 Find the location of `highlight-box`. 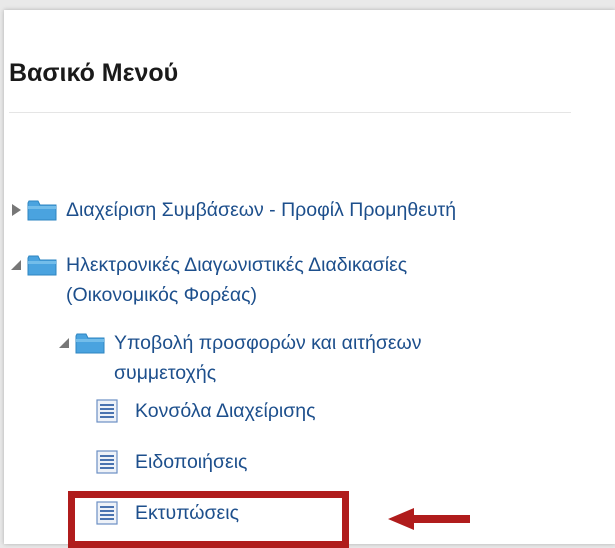

highlight-box is located at coordinates (208, 519).